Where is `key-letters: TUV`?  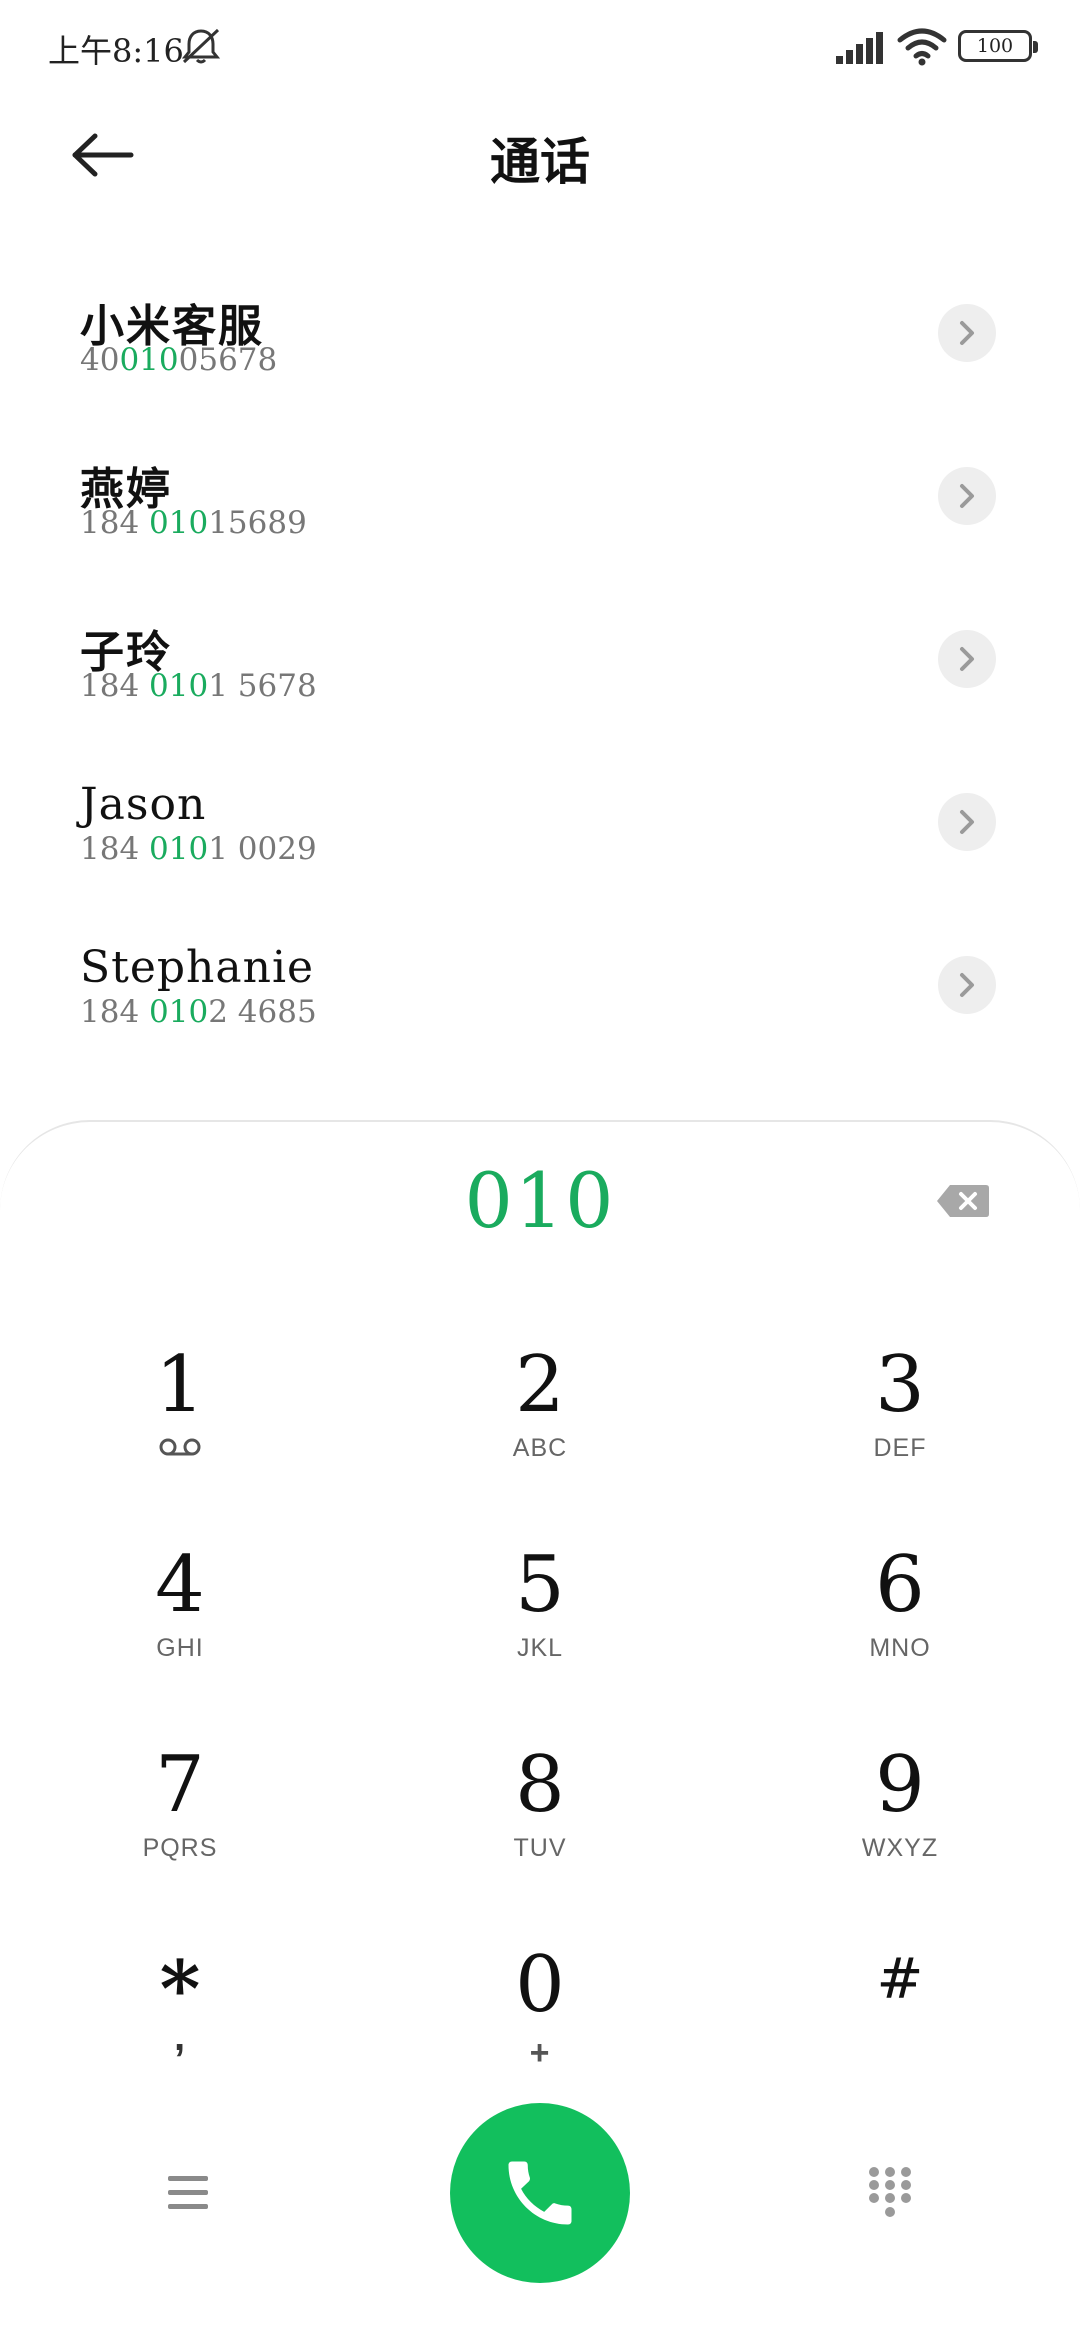 key-letters: TUV is located at coordinates (540, 1848).